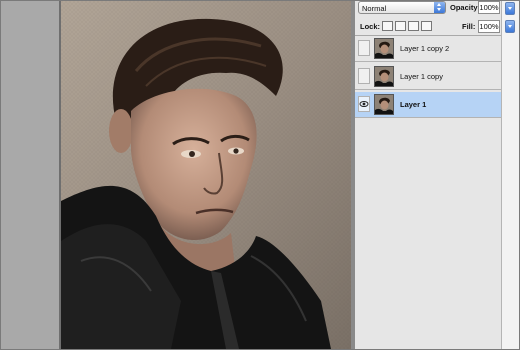 The height and width of the screenshot is (350, 520). I want to click on lock-transparency-icon, so click(387, 26).